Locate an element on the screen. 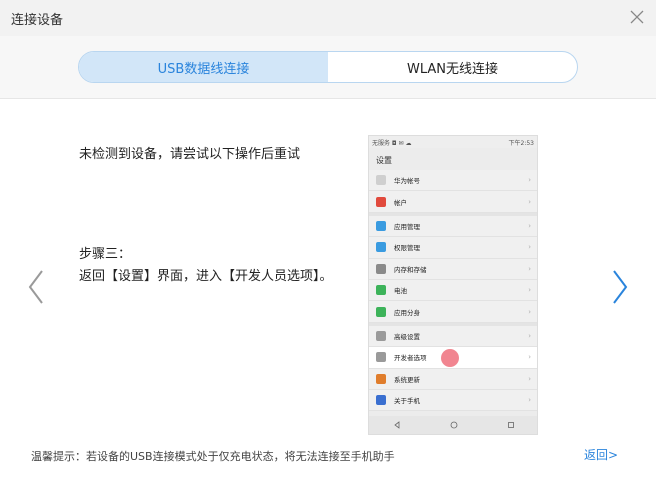  title-bar: 连接设备 is located at coordinates (328, 18).